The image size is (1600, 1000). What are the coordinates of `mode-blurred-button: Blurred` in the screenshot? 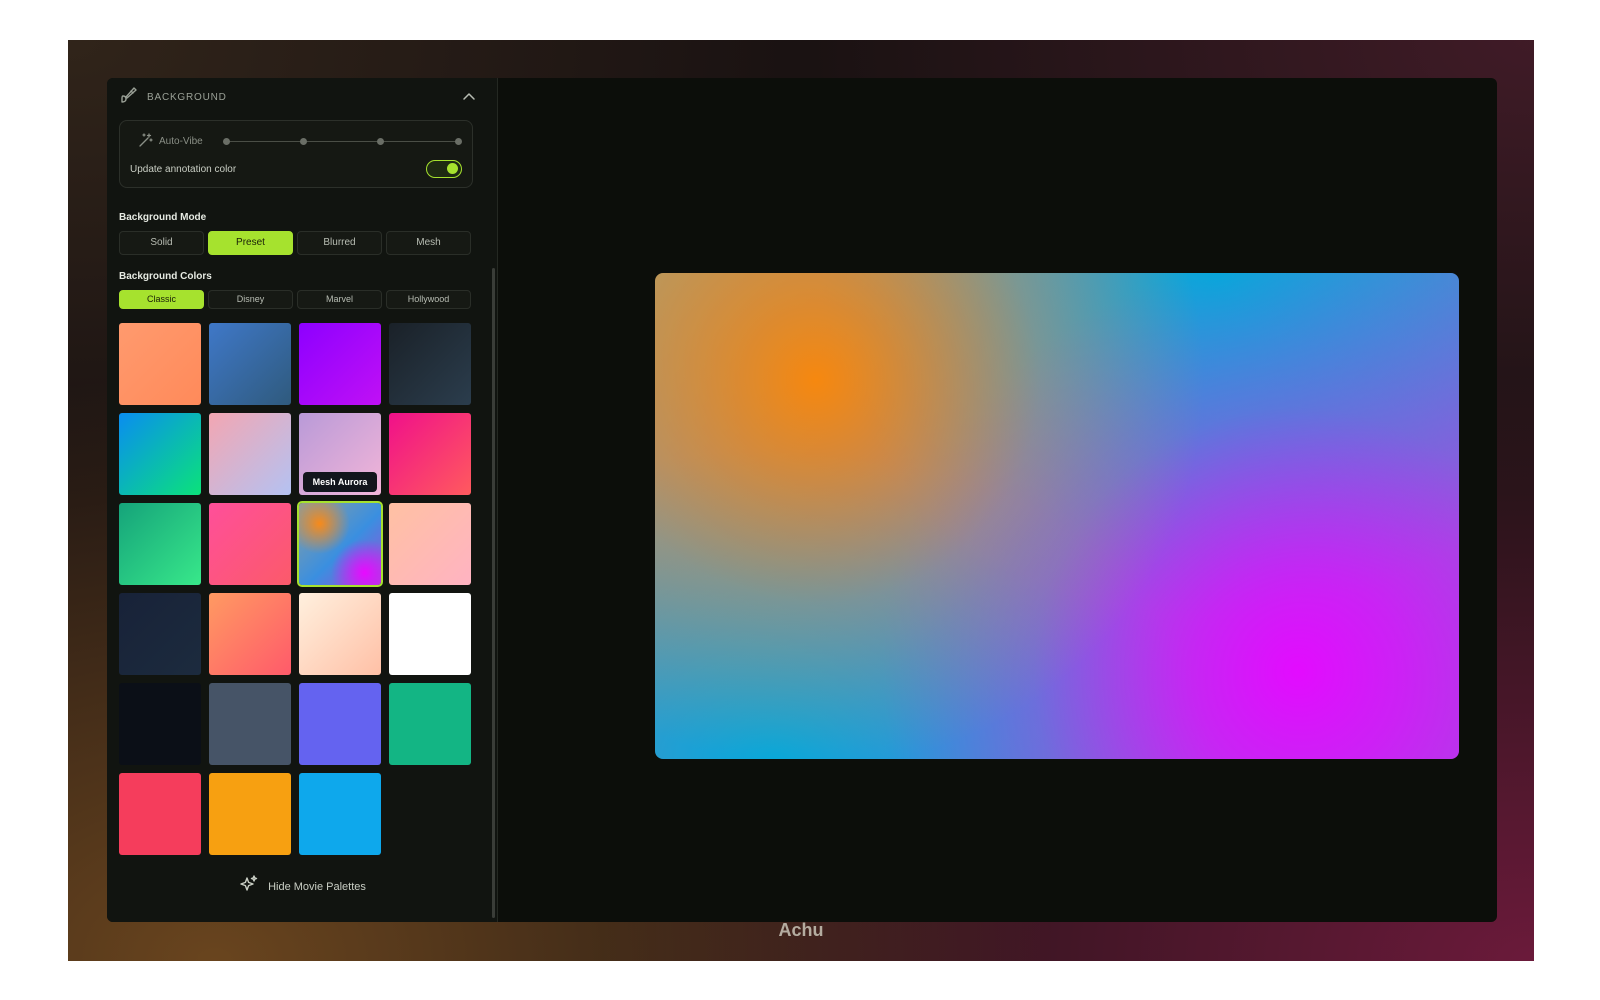 It's located at (339, 243).